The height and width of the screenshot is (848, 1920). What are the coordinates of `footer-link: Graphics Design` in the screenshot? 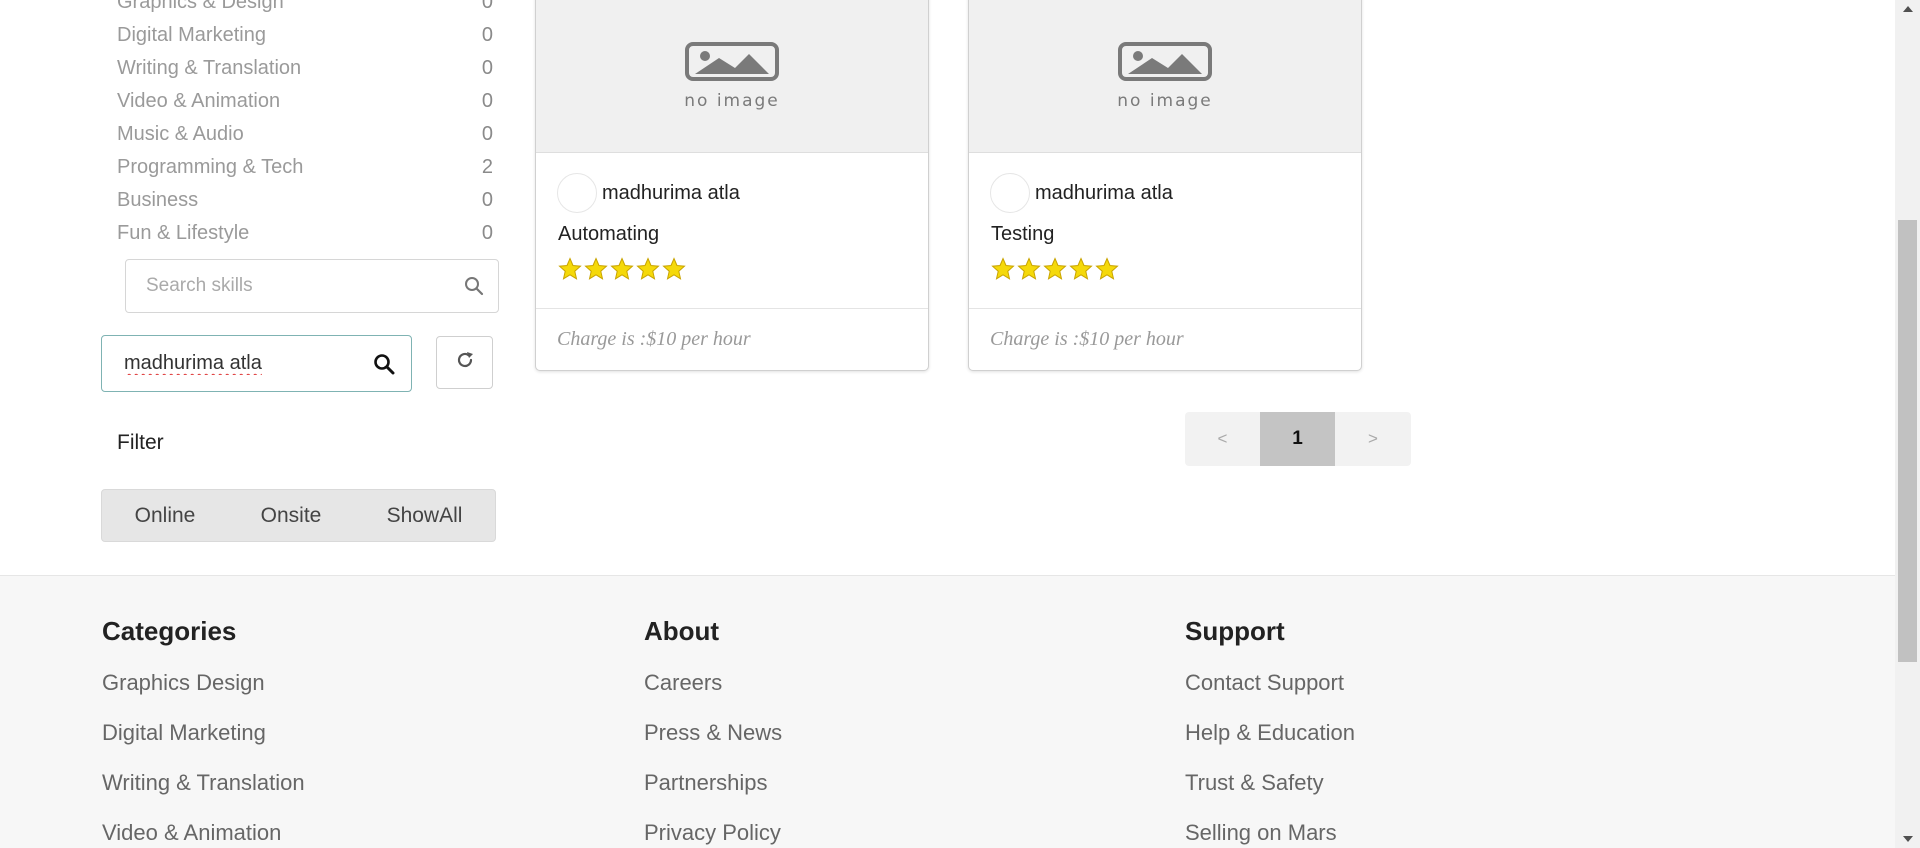 It's located at (203, 694).